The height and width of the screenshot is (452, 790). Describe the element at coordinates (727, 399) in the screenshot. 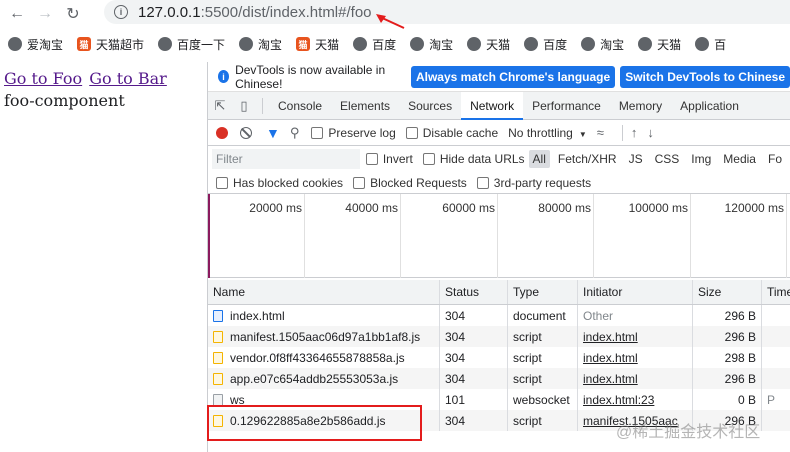

I see `cell-size: 0 B` at that location.